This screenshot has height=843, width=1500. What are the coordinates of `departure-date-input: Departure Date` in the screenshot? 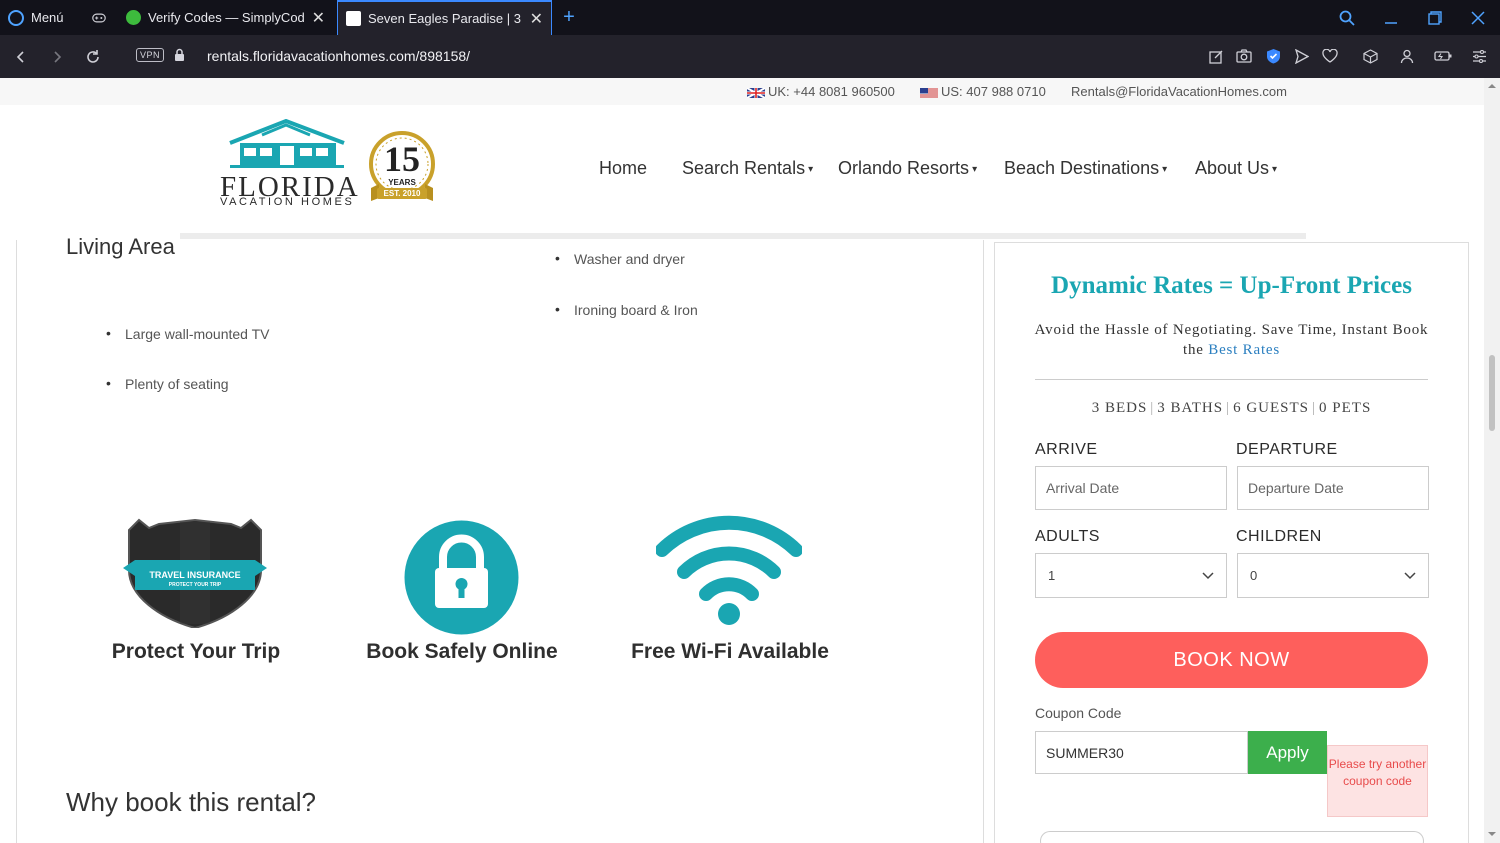 It's located at (1333, 488).